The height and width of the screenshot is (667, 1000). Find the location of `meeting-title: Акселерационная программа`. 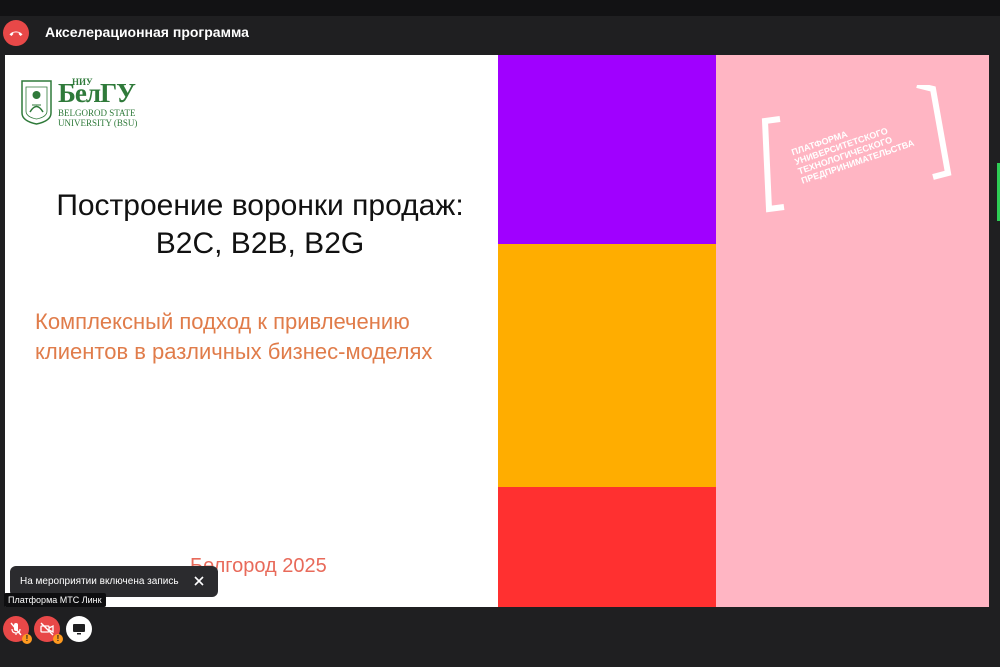

meeting-title: Акселерационная программа is located at coordinates (147, 32).